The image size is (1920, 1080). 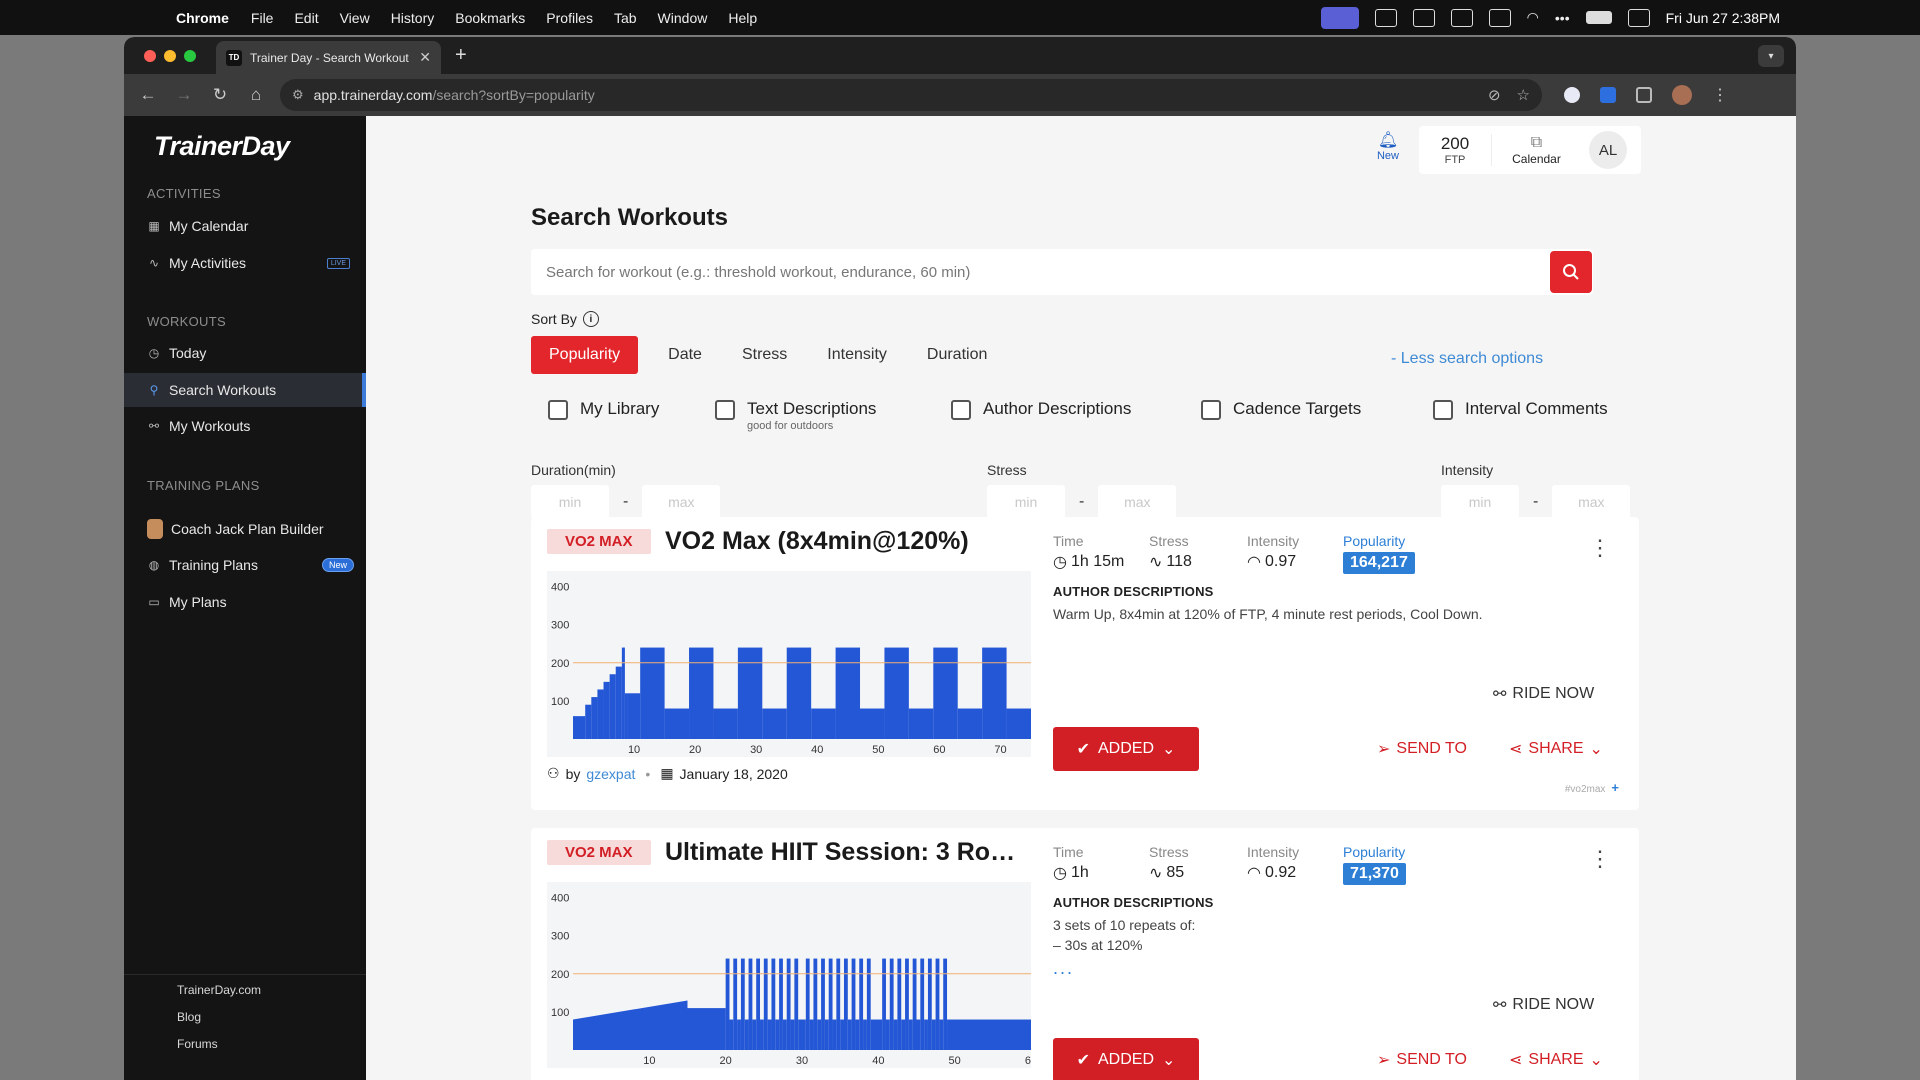 I want to click on whats-new-button: 🔔︎ New, so click(x=1388, y=146).